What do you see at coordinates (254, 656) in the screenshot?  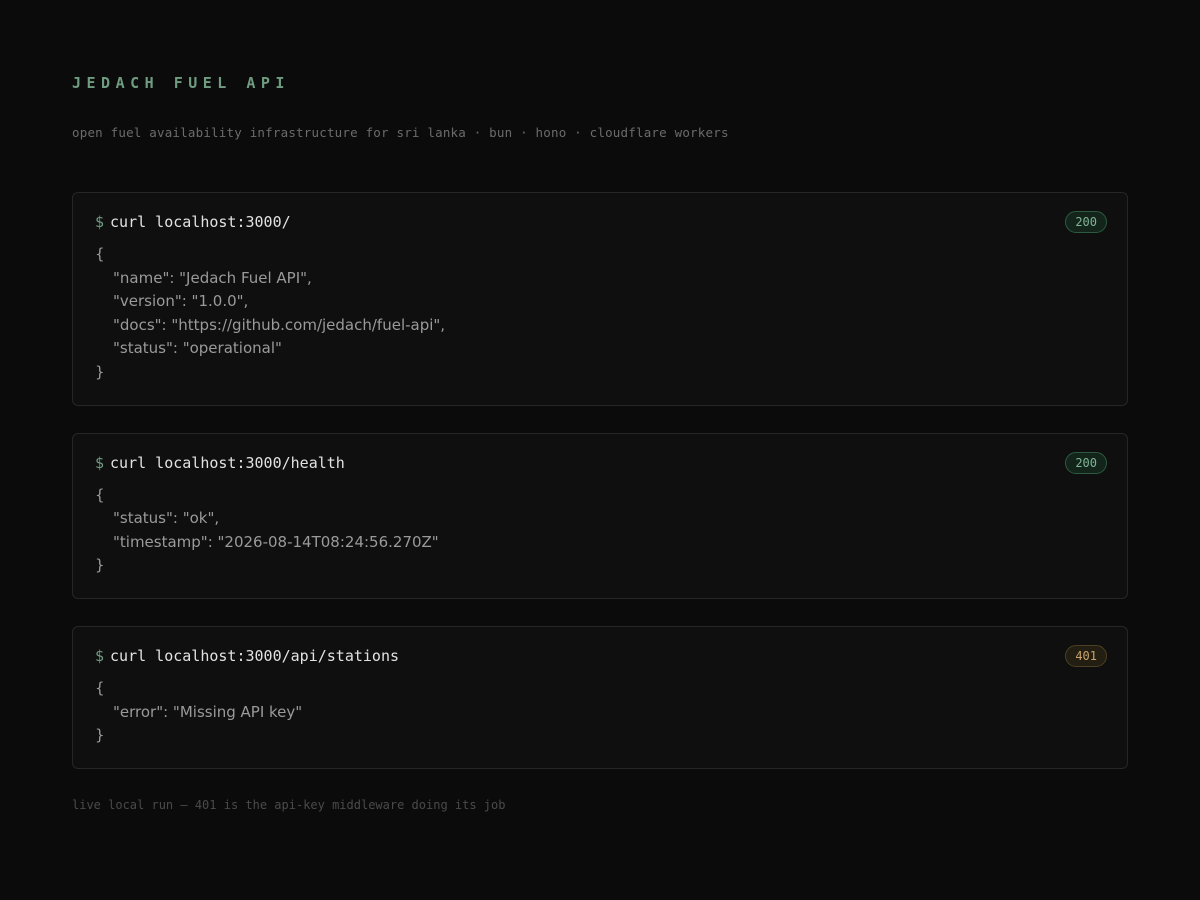 I see `command-text: curl localhost:3000/api/stations` at bounding box center [254, 656].